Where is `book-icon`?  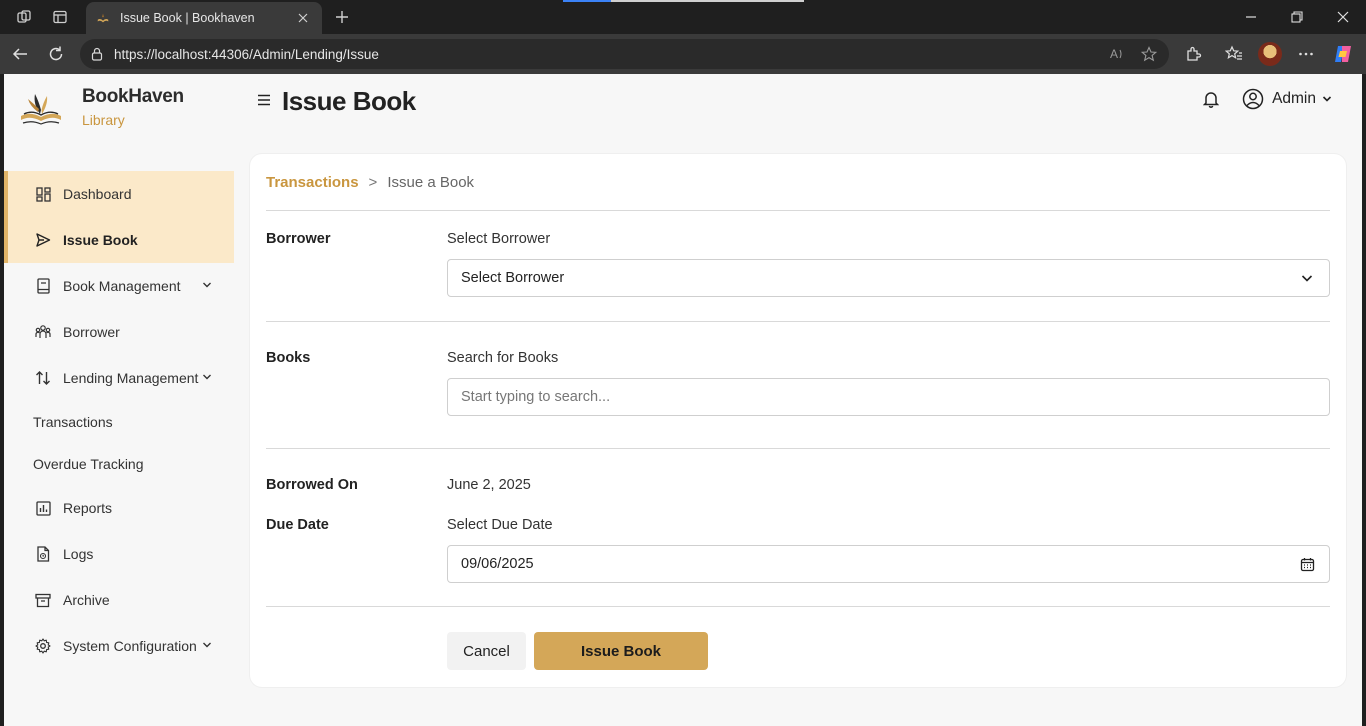 book-icon is located at coordinates (43, 286).